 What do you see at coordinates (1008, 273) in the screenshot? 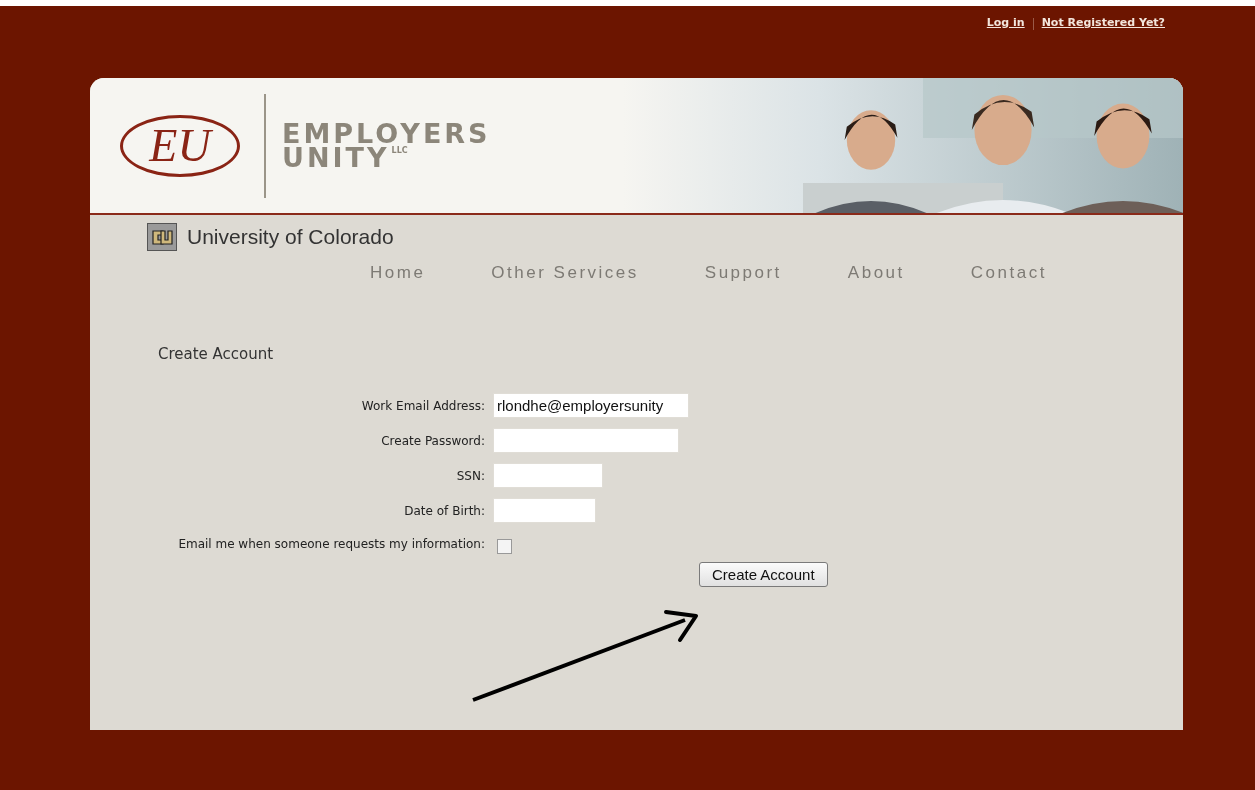
I see `nav-link: Contact` at bounding box center [1008, 273].